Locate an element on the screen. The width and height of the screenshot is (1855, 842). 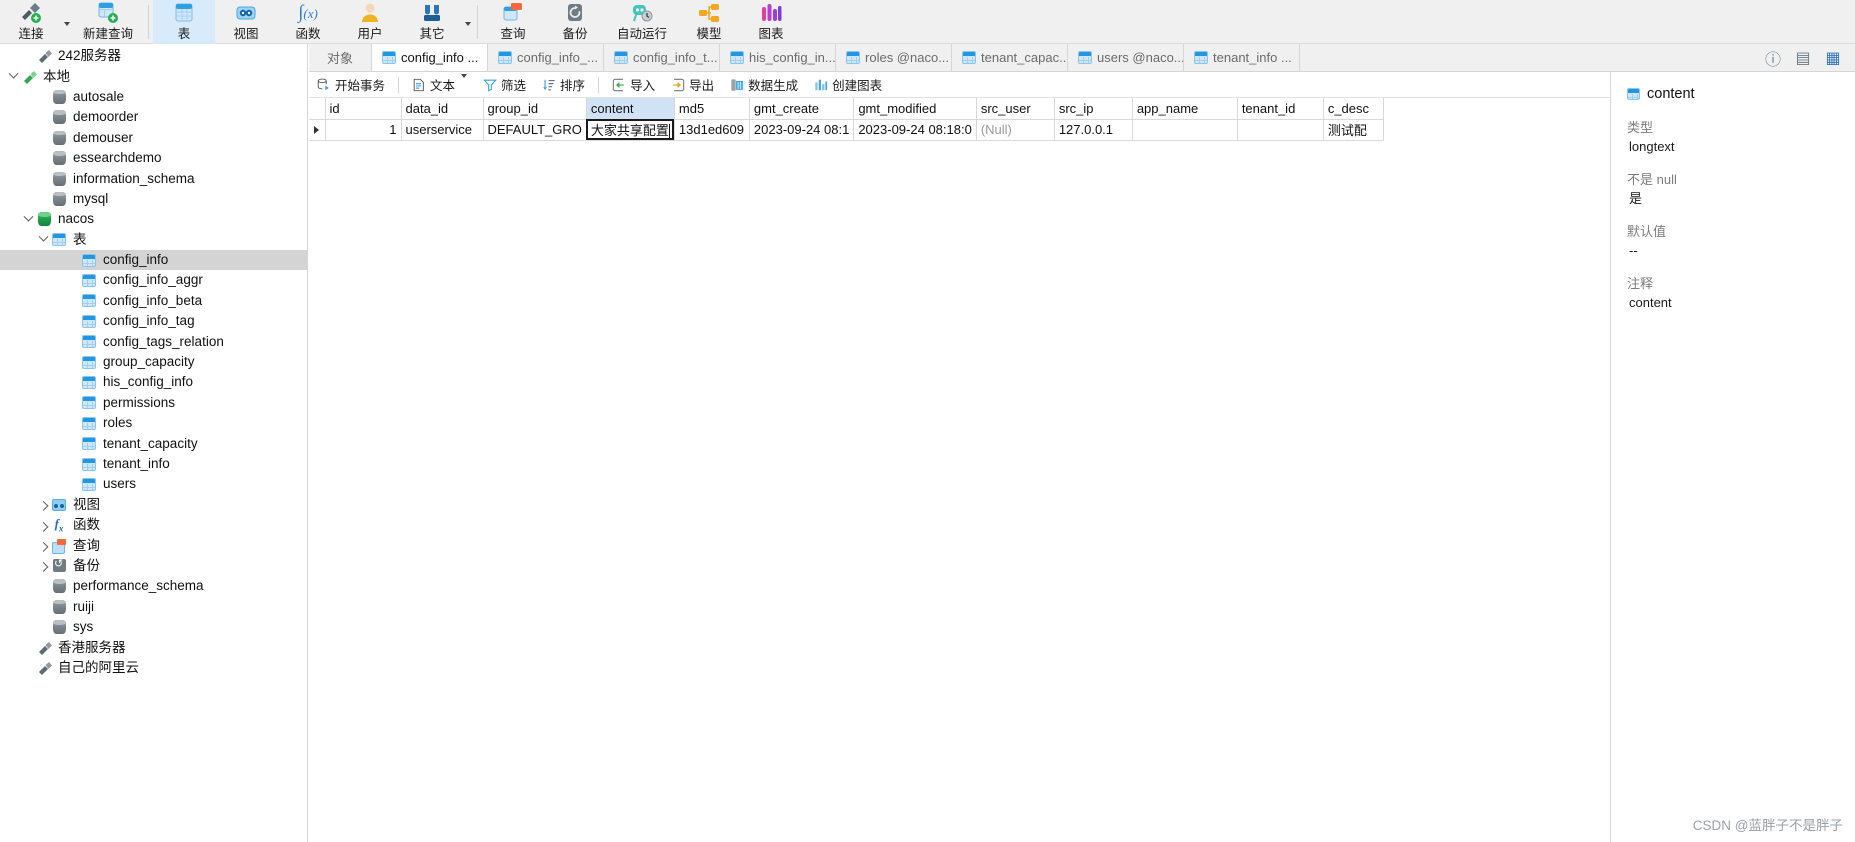
tree-node-users: users is located at coordinates (153, 484).